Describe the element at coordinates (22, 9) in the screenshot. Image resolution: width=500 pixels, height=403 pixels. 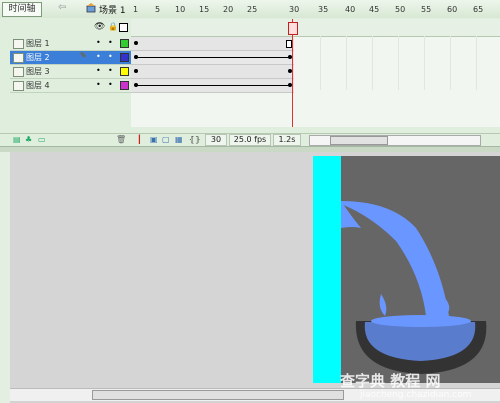
I see `timeline-toggle-button: 时间轴` at that location.